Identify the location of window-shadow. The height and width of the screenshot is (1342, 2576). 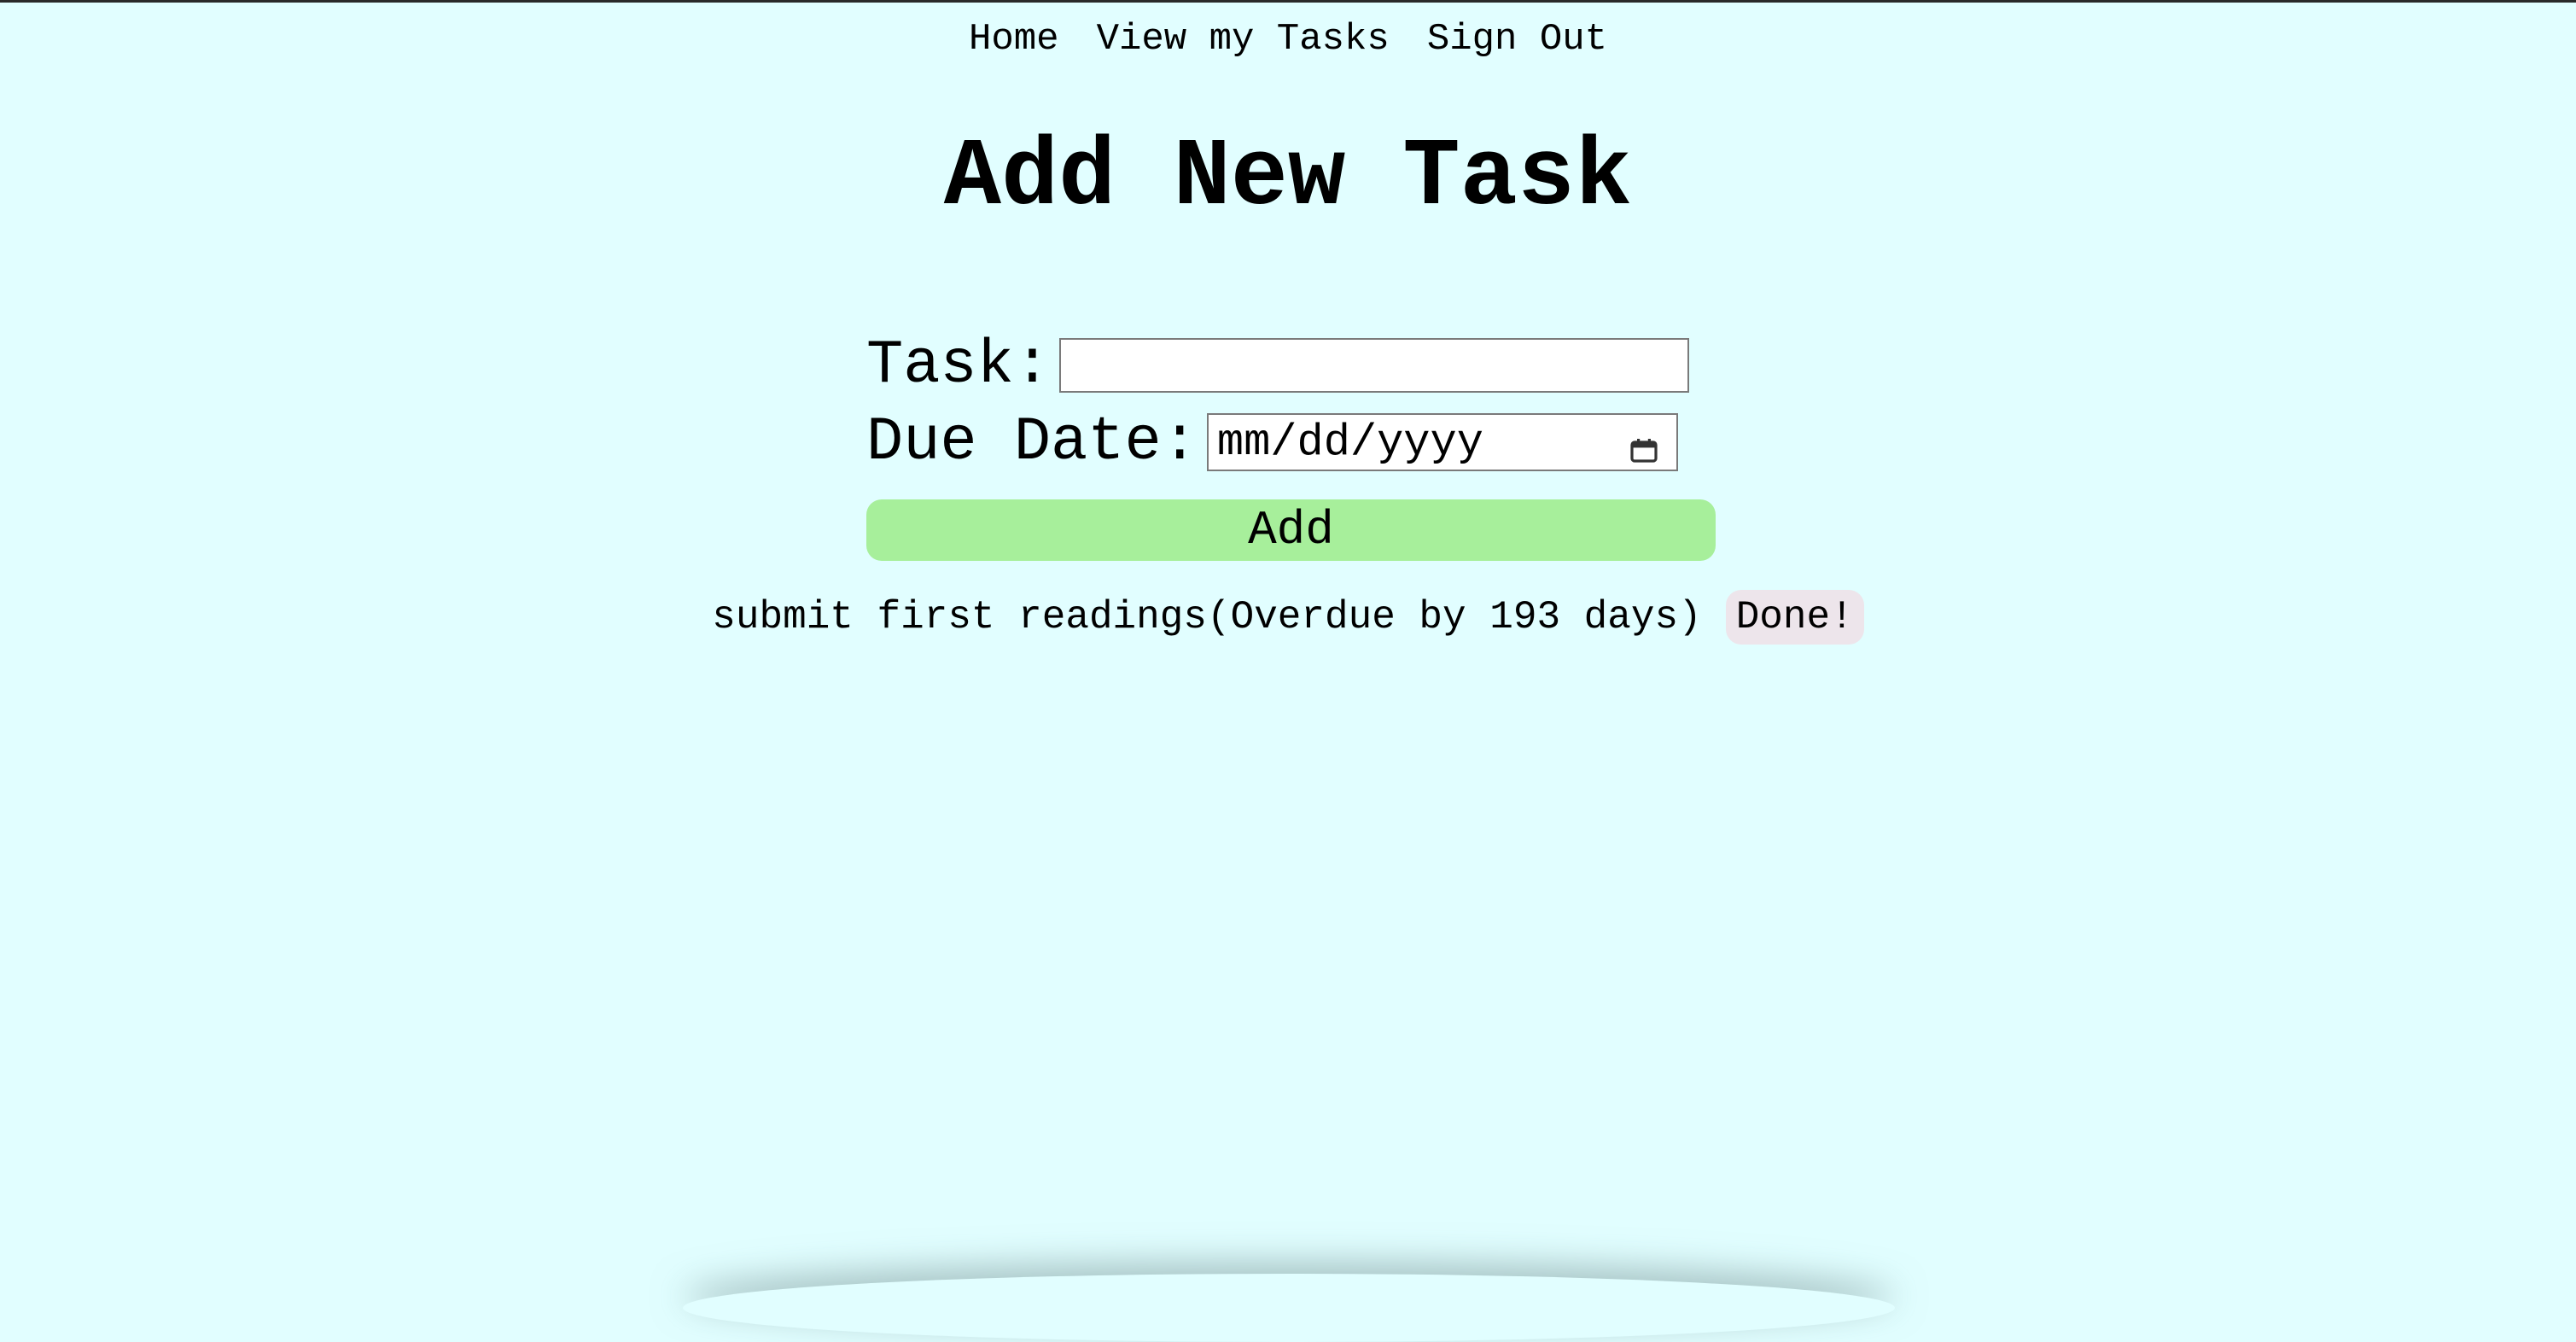
(1289, 1308).